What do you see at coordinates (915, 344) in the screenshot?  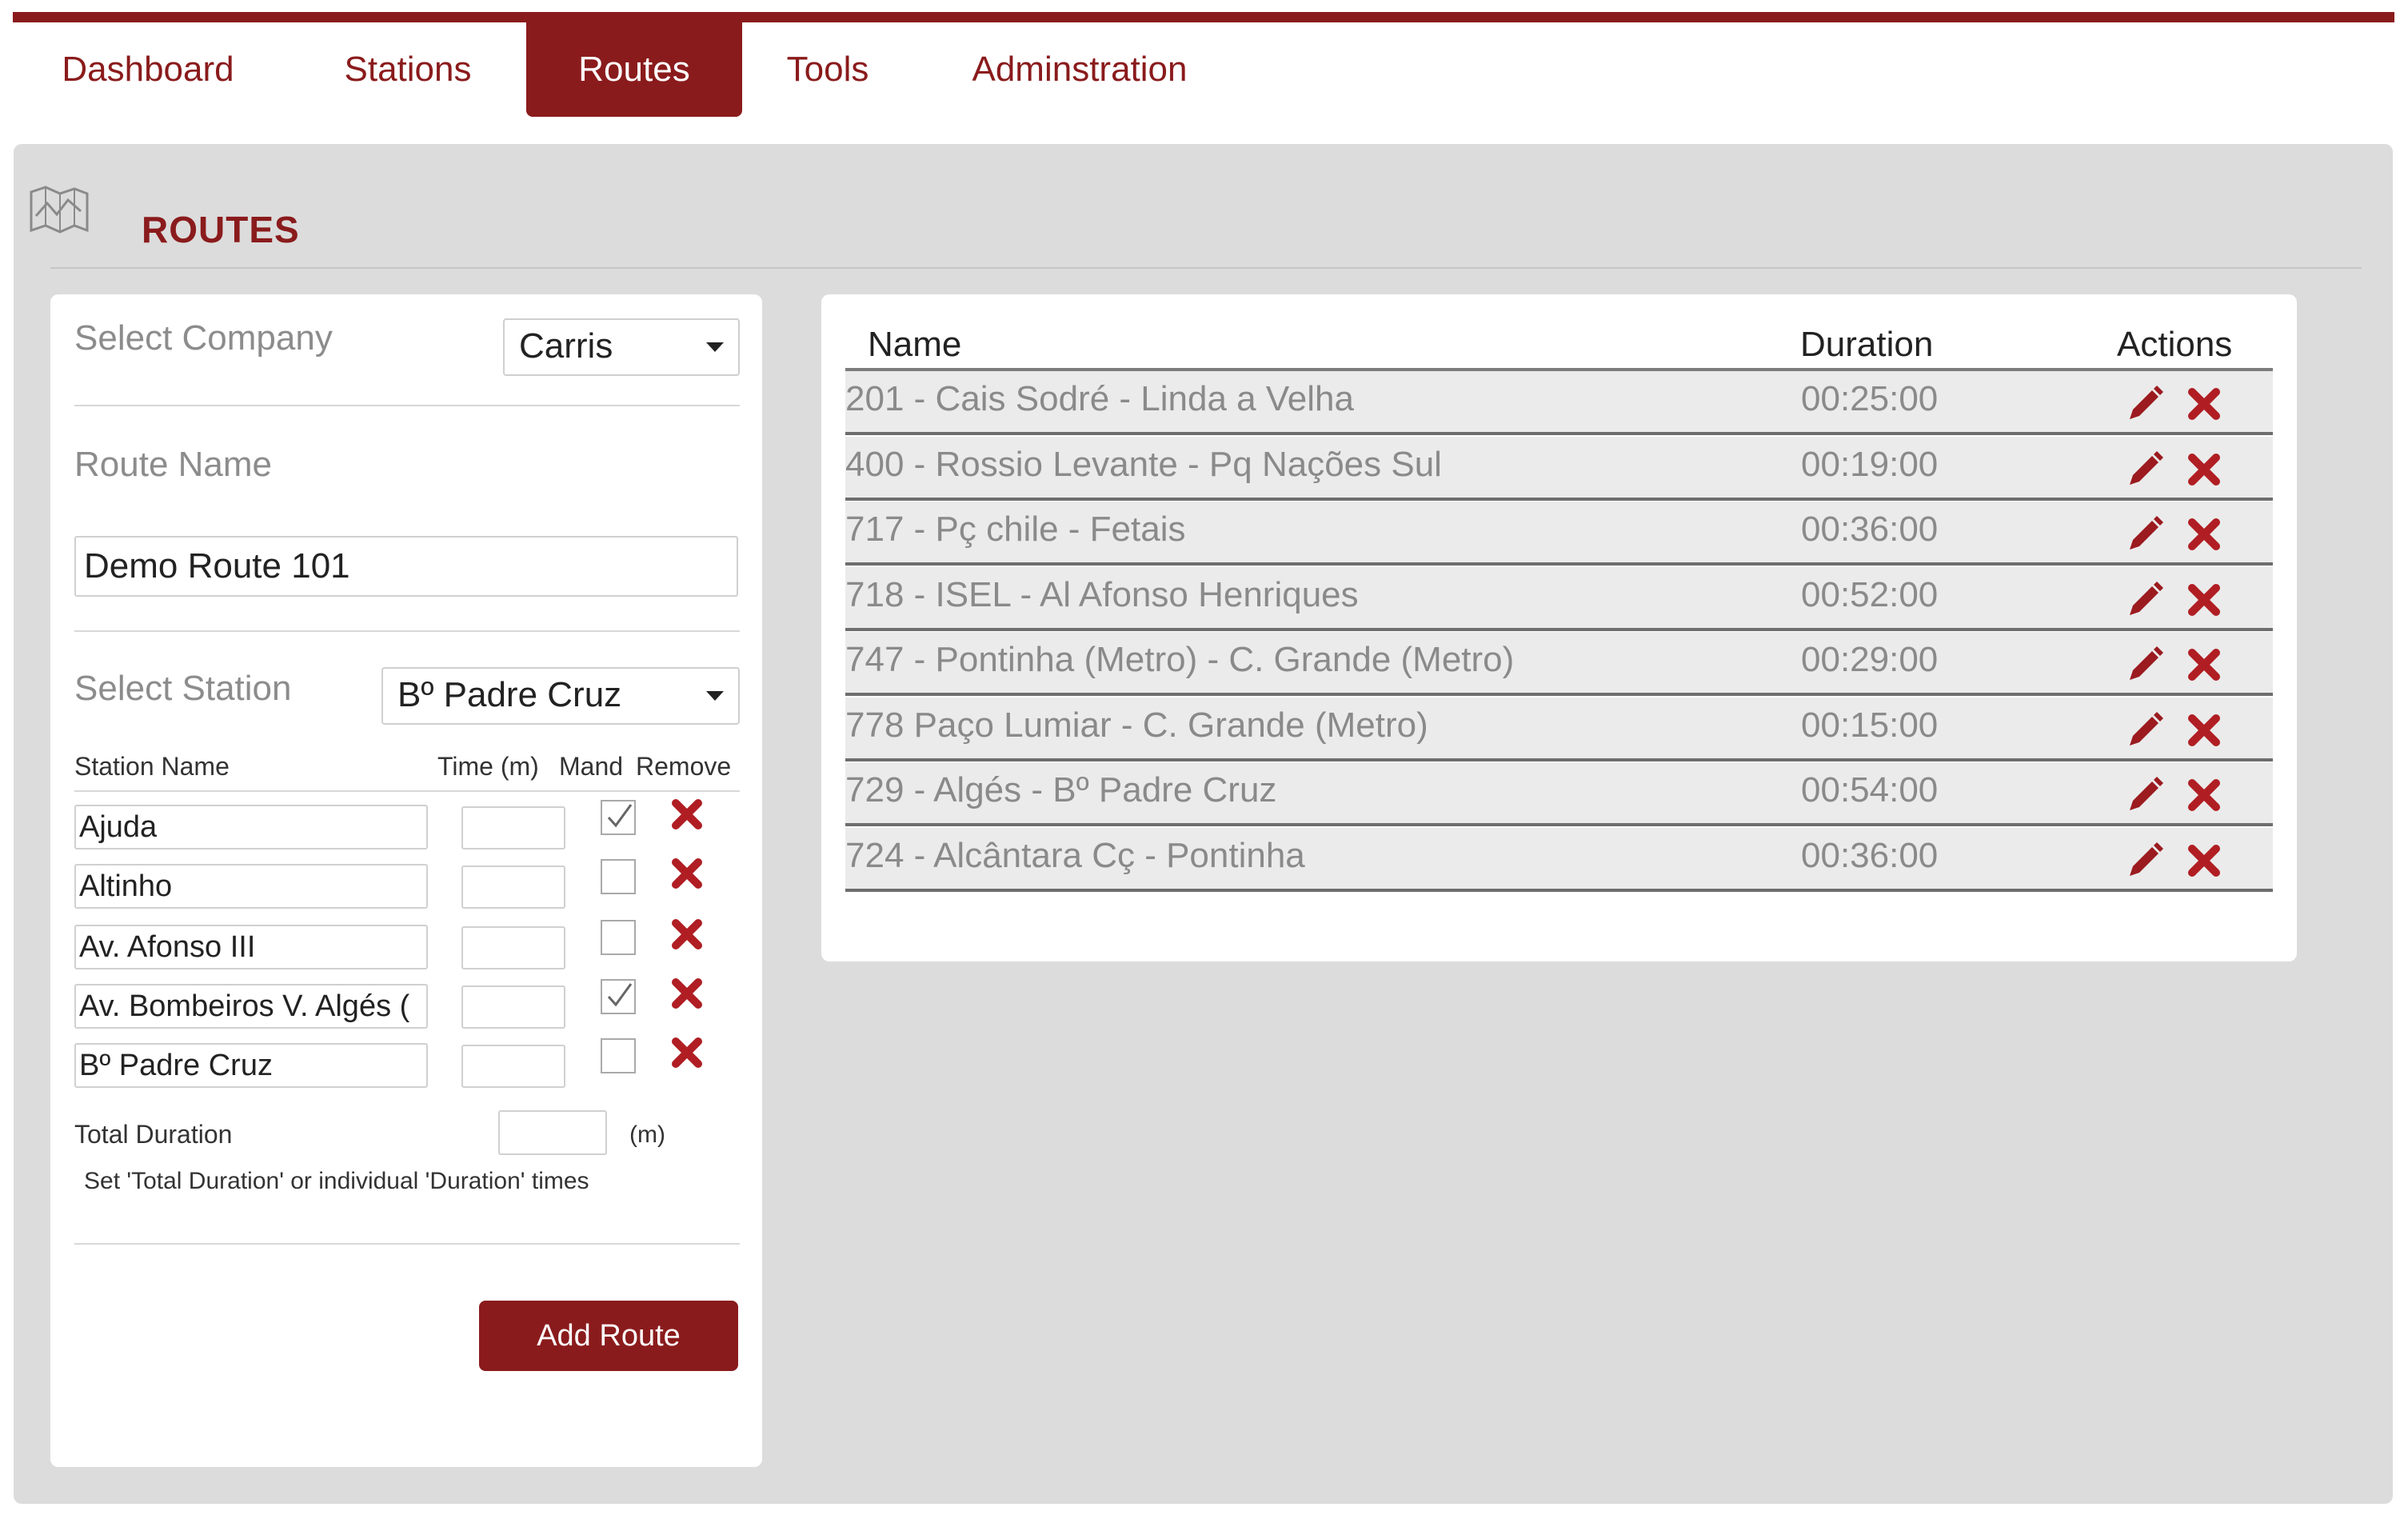 I see `header-name: Name` at bounding box center [915, 344].